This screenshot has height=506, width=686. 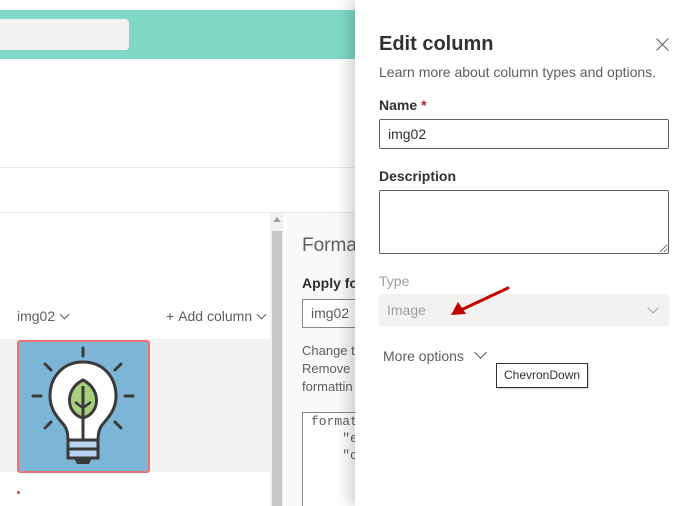 What do you see at coordinates (328, 368) in the screenshot?
I see `format-help-text: Change t Remove formattin` at bounding box center [328, 368].